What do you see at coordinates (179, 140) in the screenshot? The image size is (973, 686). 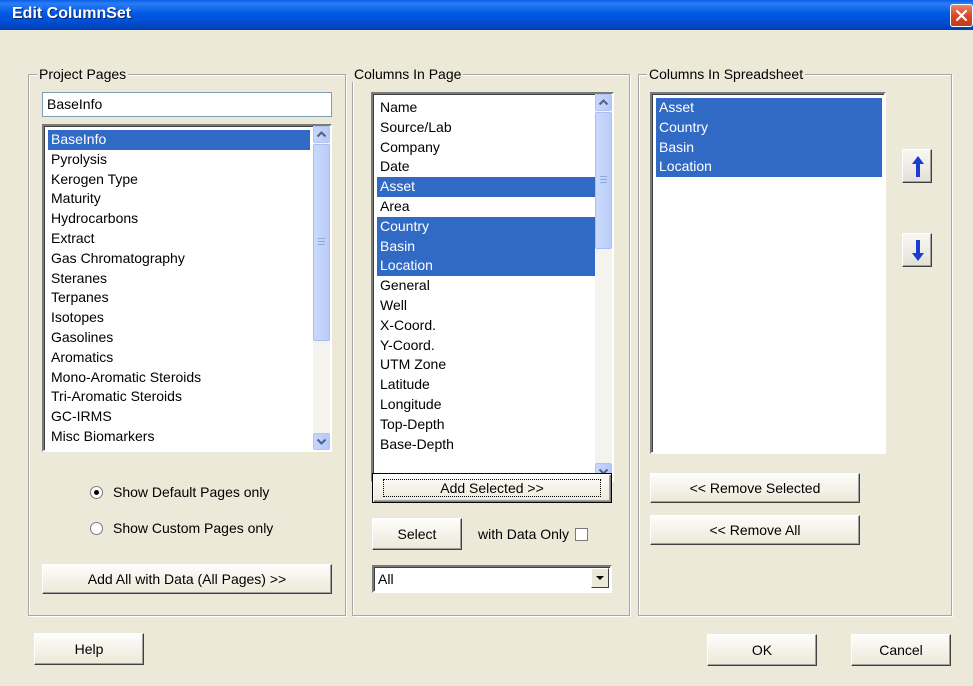 I see `list-item: BaseInfo` at bounding box center [179, 140].